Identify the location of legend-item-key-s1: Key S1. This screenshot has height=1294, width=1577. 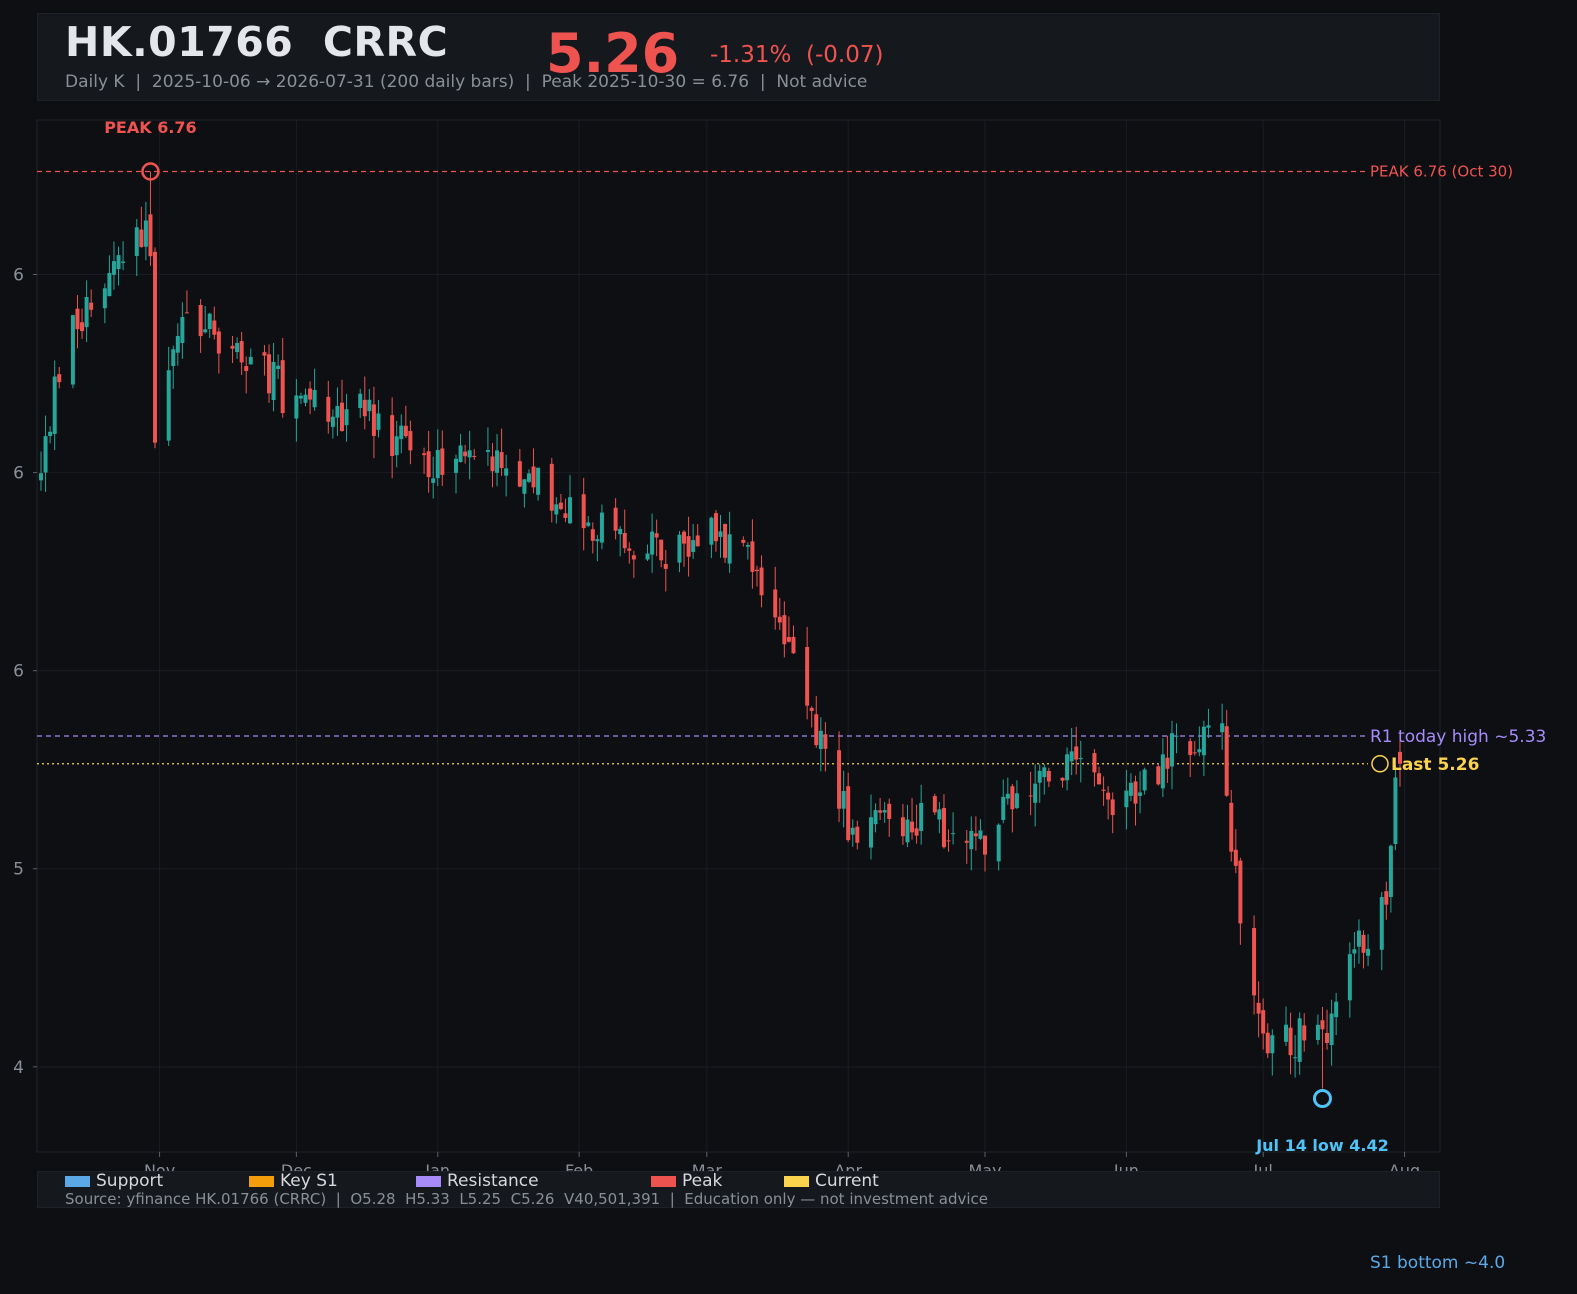
(293, 1181).